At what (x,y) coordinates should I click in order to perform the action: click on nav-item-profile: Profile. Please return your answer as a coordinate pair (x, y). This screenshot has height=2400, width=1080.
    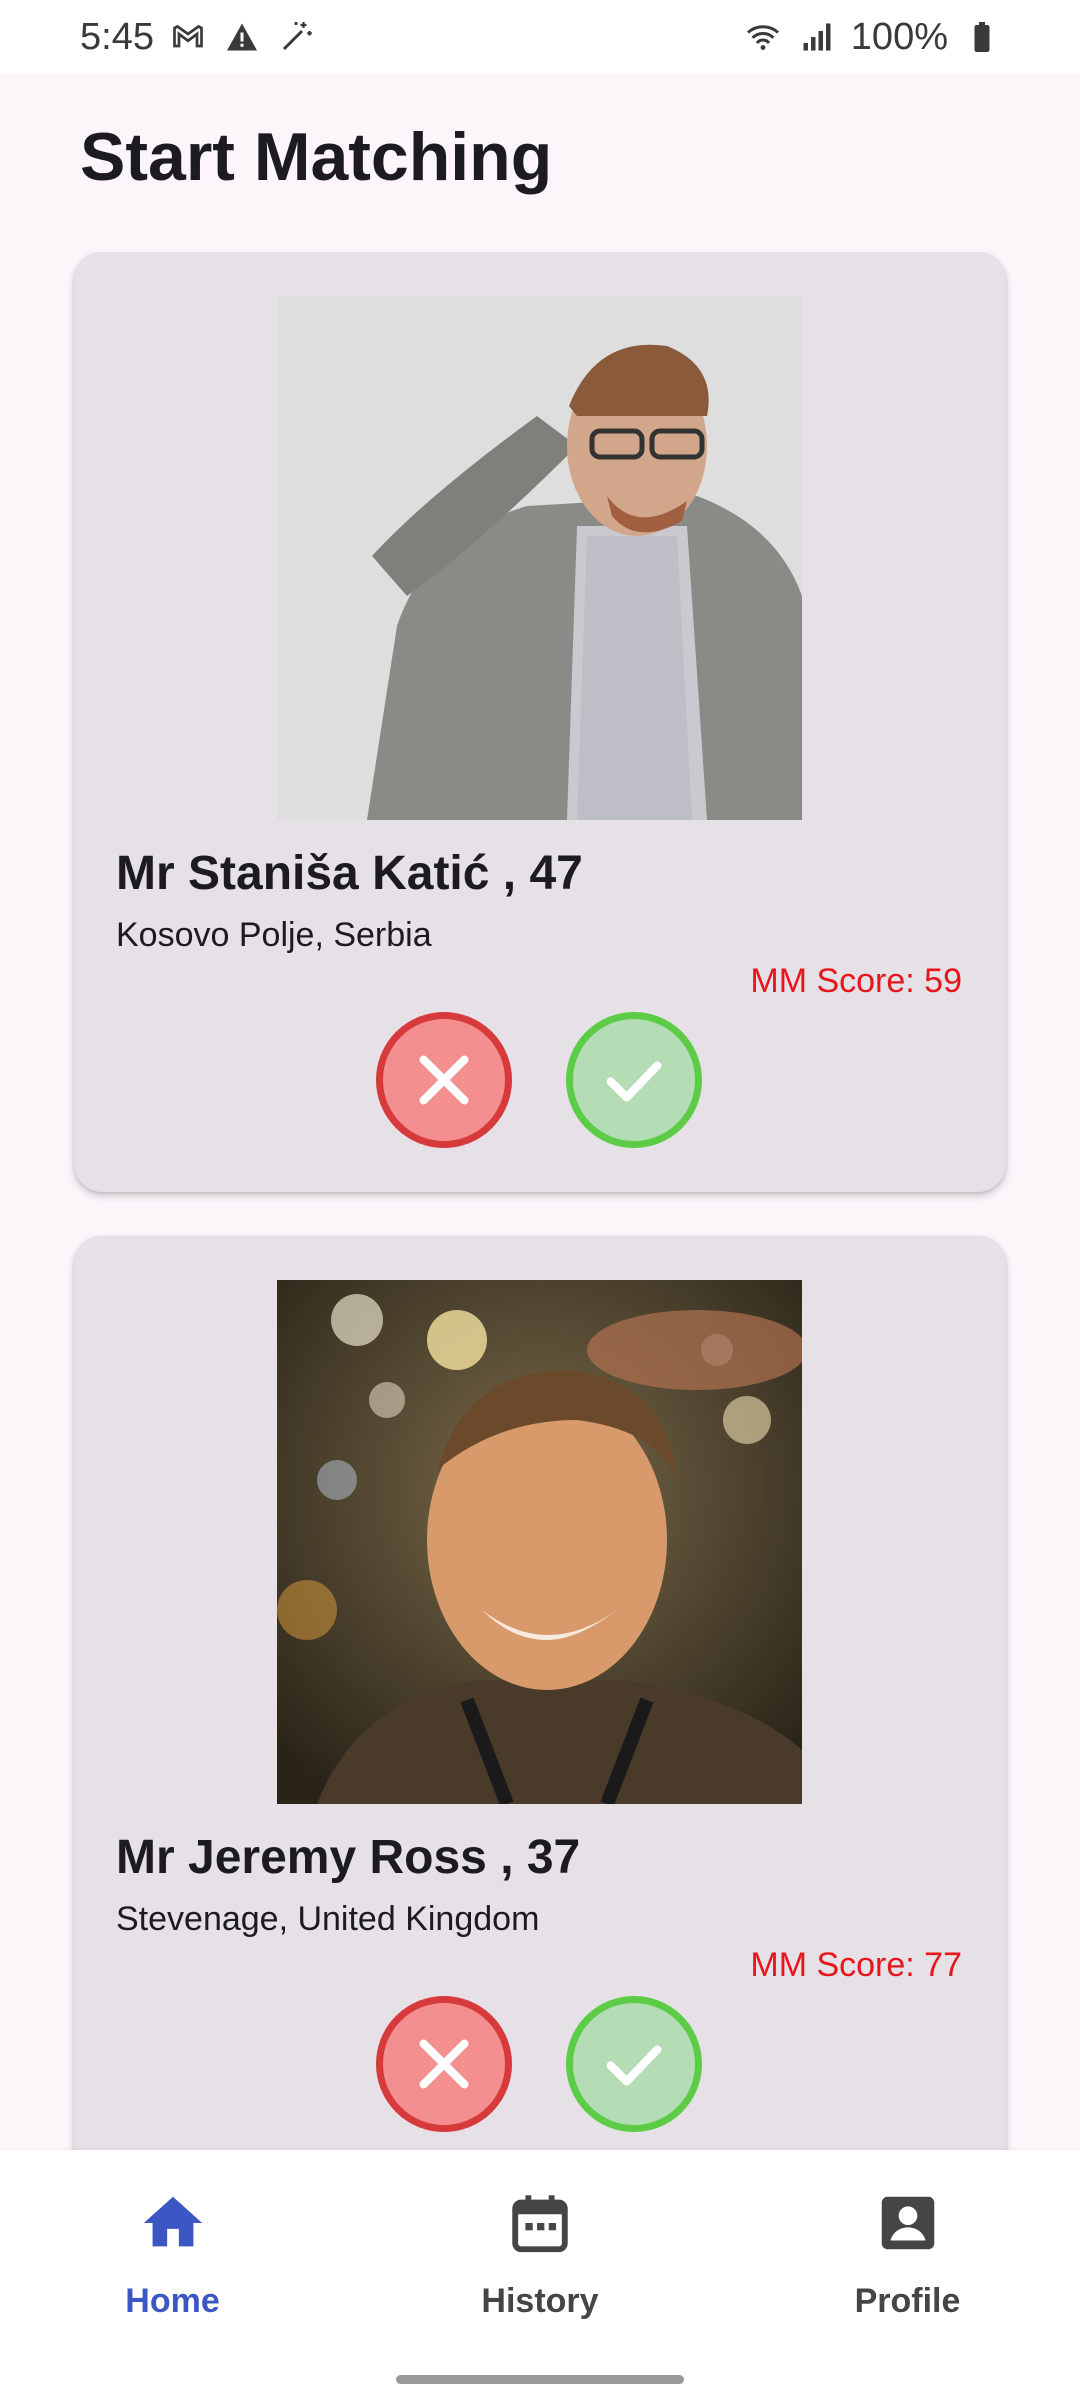
    Looking at the image, I should click on (907, 2275).